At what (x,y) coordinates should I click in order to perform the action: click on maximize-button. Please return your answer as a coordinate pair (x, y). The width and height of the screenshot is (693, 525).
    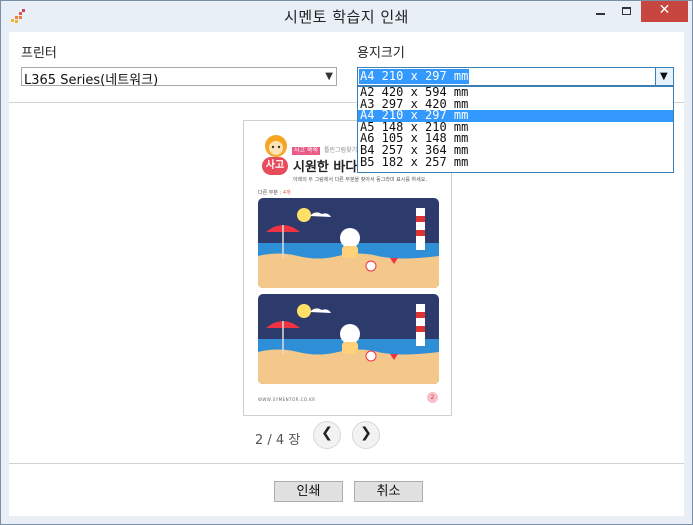
    Looking at the image, I should click on (627, 11).